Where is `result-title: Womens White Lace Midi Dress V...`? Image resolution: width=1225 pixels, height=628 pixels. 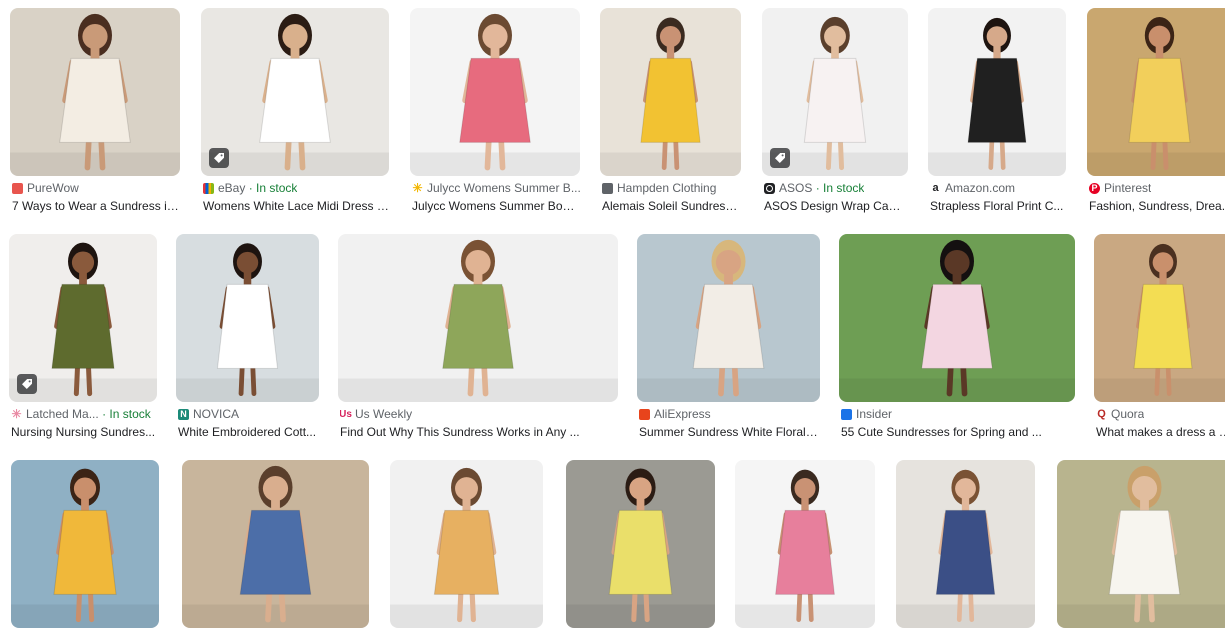
result-title: Womens White Lace Midi Dress V... is located at coordinates (296, 208).